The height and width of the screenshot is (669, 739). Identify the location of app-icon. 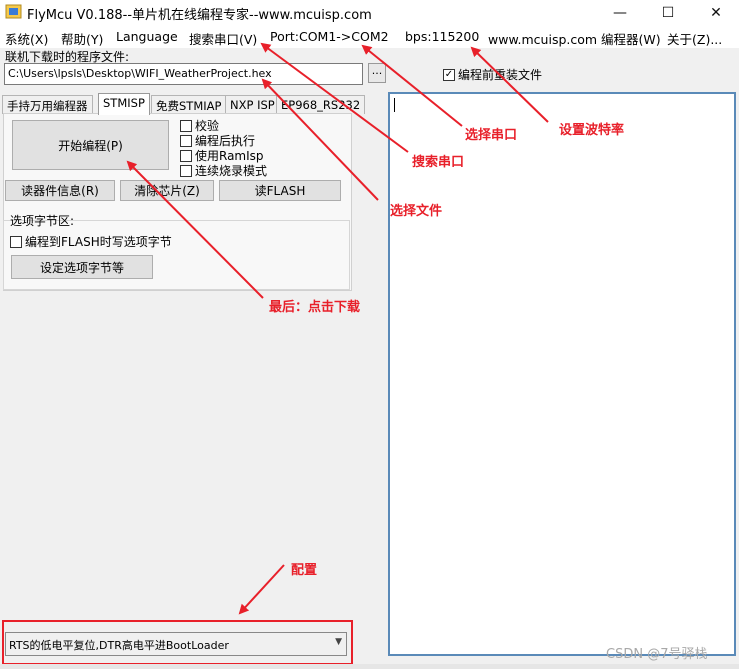
(13, 11).